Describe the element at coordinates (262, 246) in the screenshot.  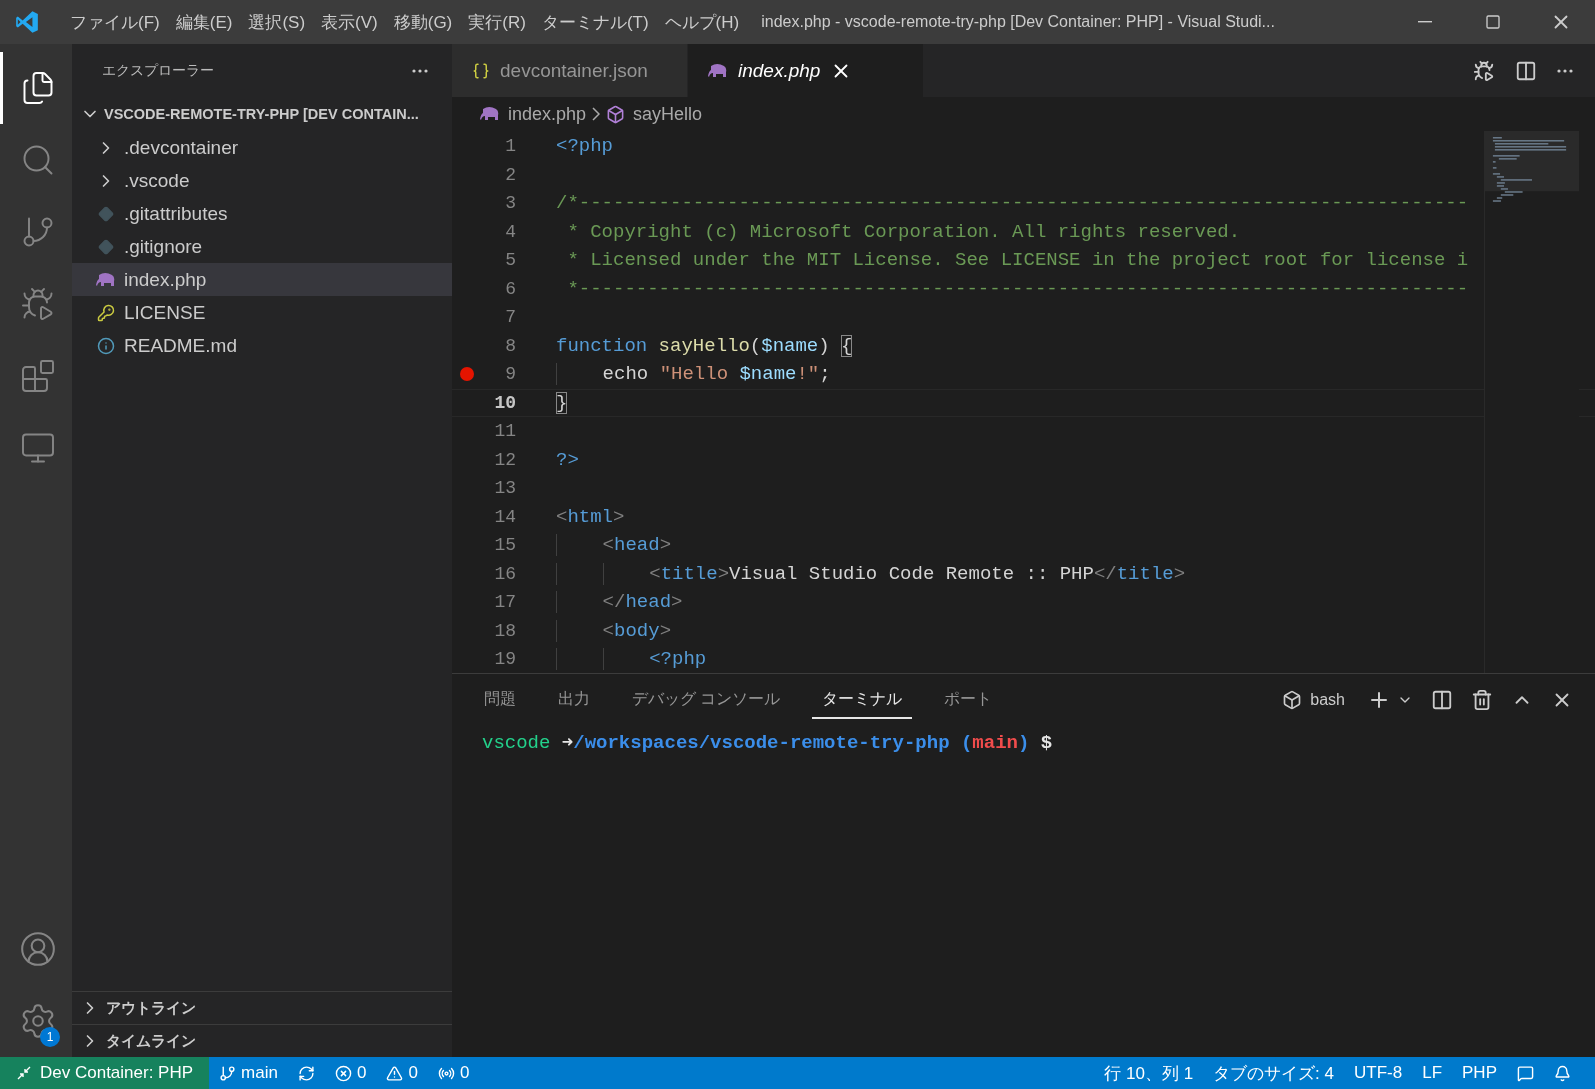
I see `tree-item: .gitignore` at that location.